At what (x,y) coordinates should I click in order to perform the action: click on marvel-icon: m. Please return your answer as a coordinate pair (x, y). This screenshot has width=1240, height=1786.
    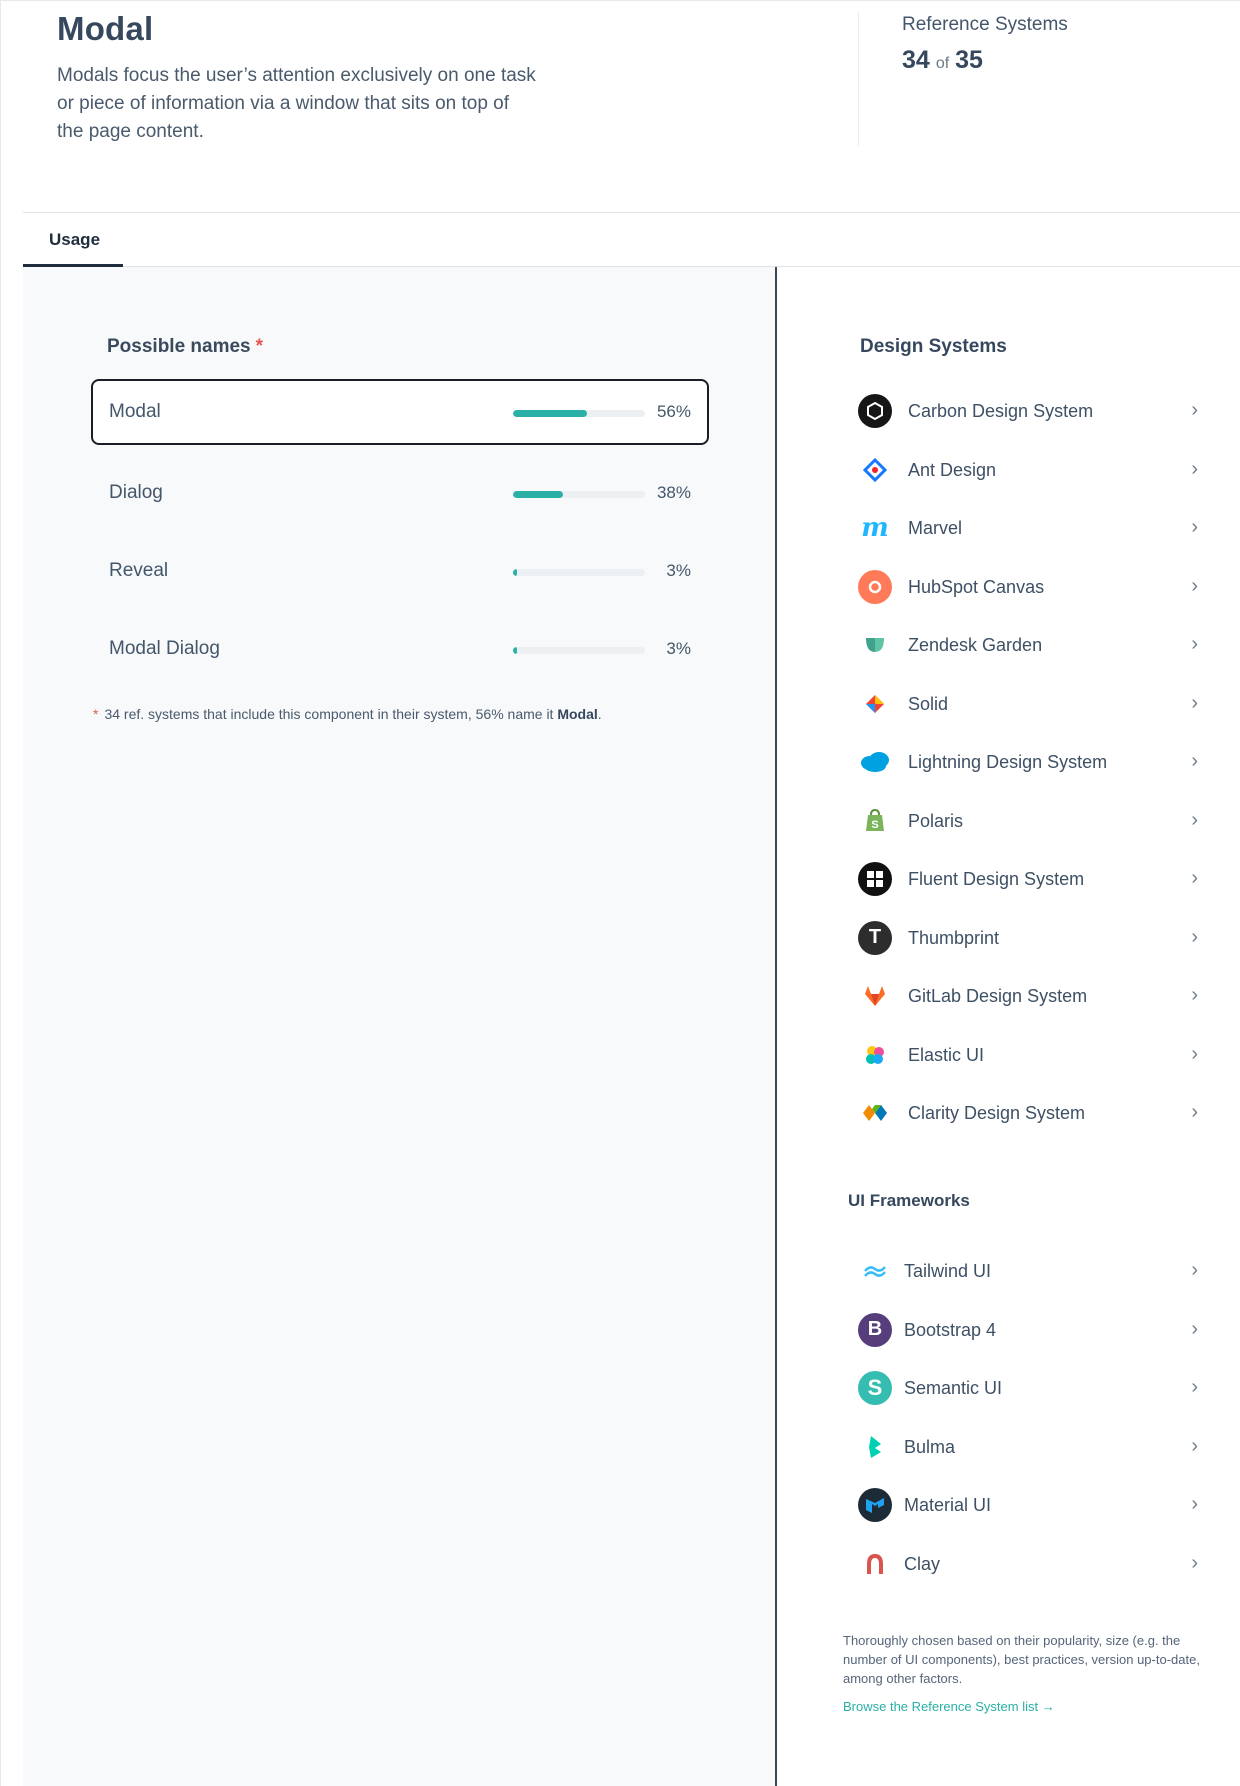
    Looking at the image, I should click on (875, 528).